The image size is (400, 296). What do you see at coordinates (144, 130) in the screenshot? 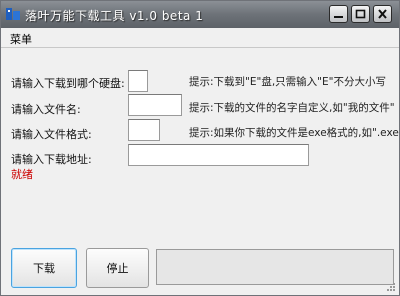
I see `format-input` at bounding box center [144, 130].